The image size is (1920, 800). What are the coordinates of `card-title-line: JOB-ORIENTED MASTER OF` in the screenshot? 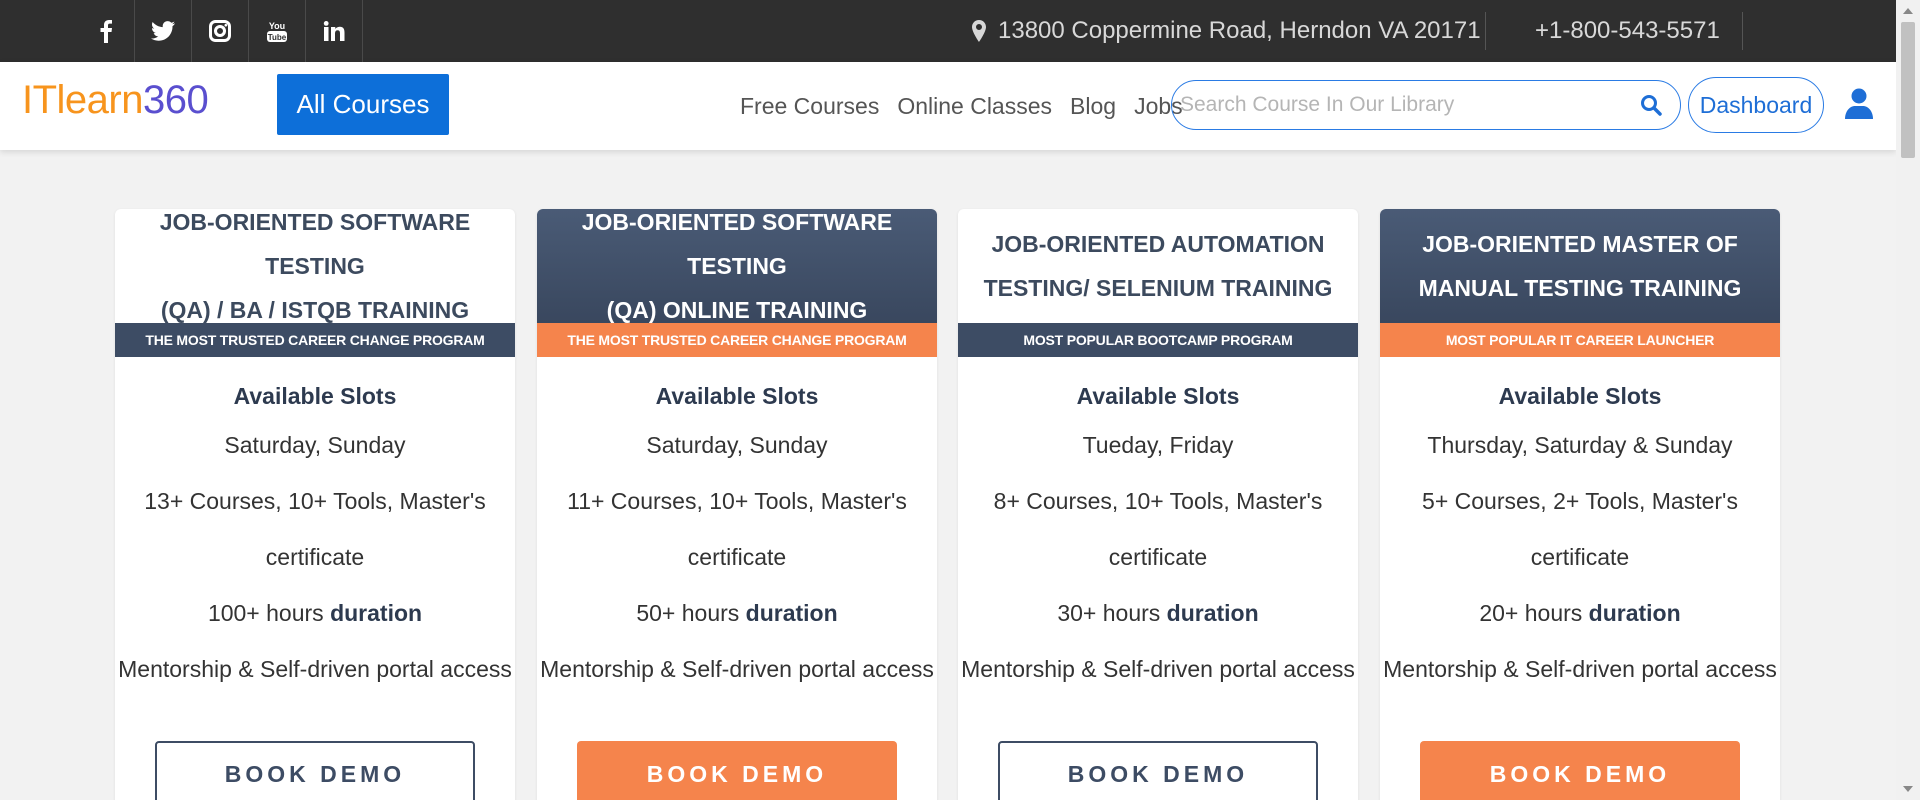 It's located at (1580, 244).